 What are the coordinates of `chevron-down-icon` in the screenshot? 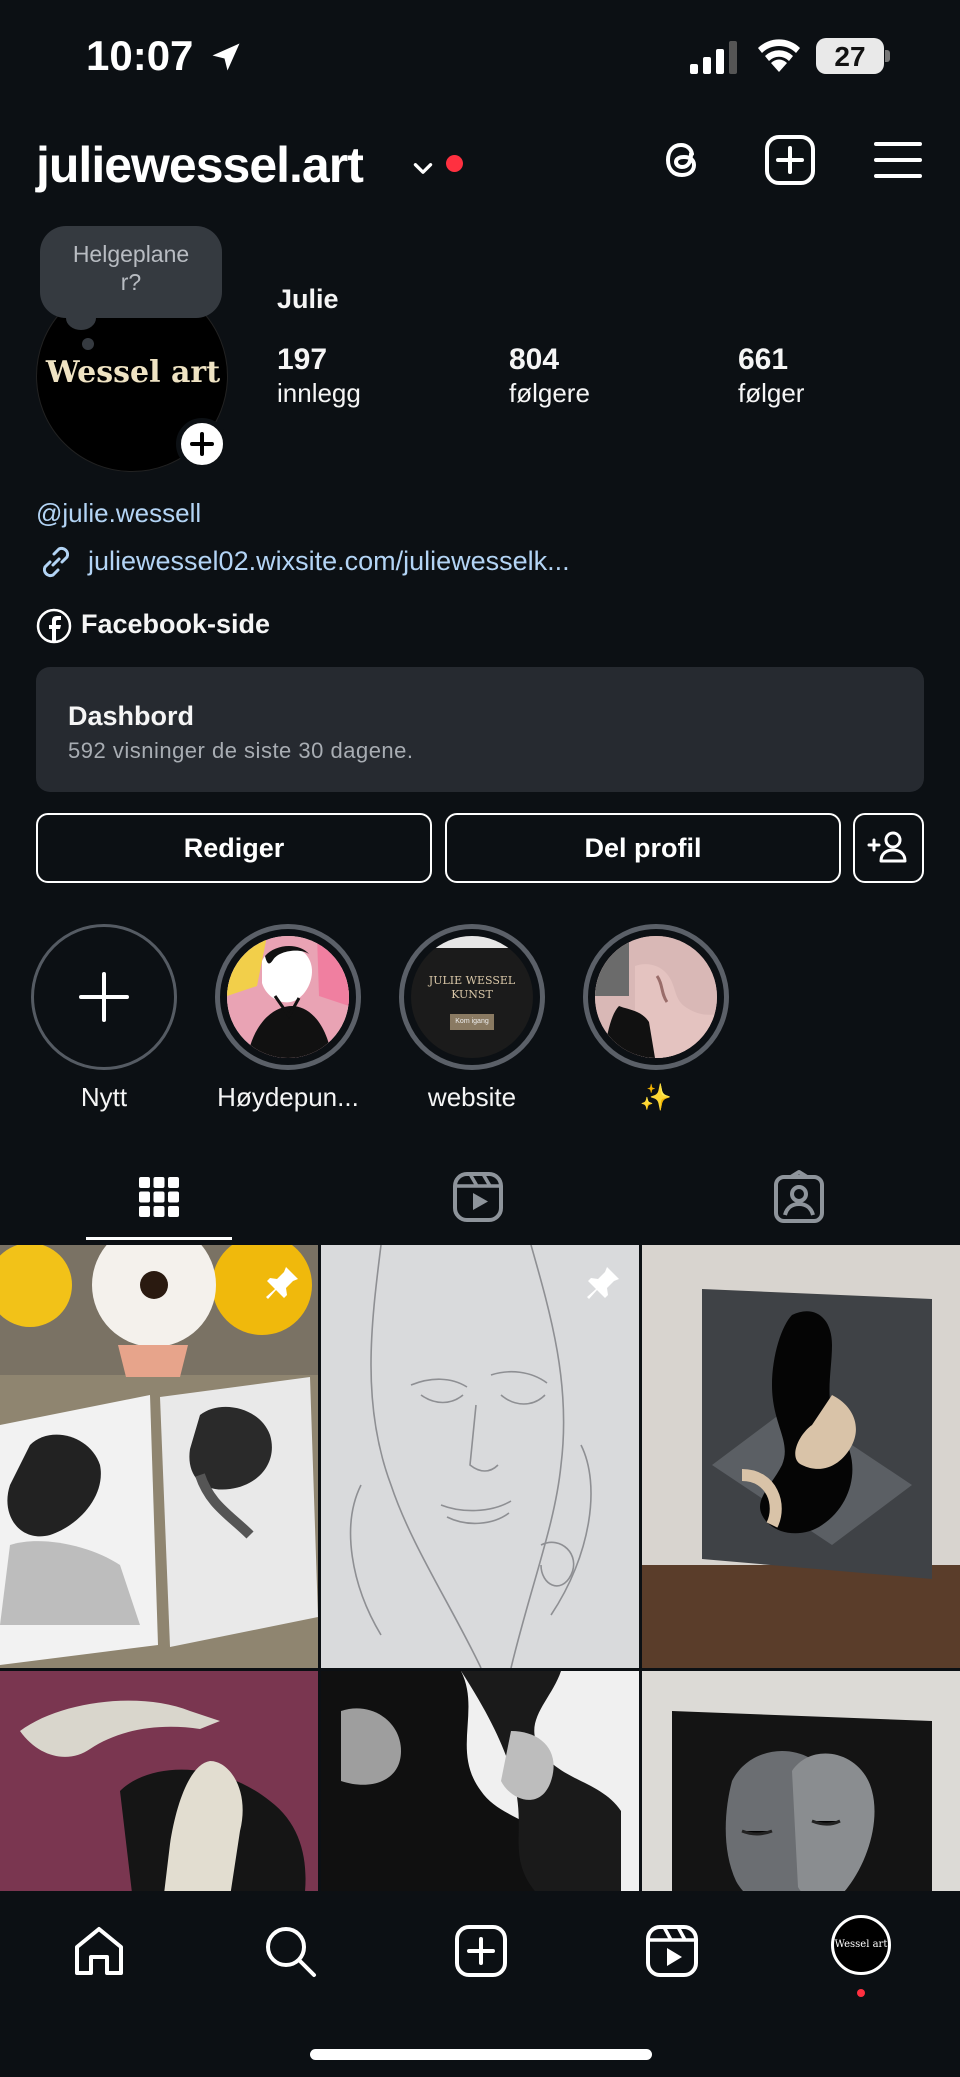 It's located at (423, 169).